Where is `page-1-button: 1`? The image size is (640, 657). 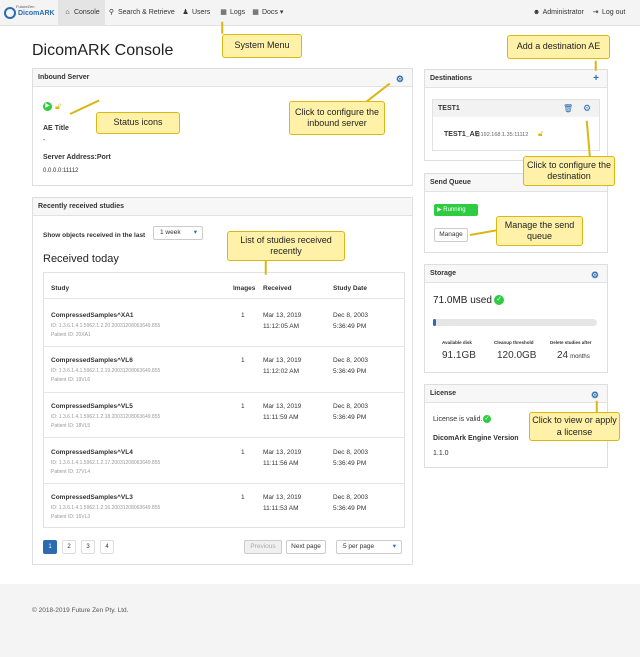 page-1-button: 1 is located at coordinates (50, 547).